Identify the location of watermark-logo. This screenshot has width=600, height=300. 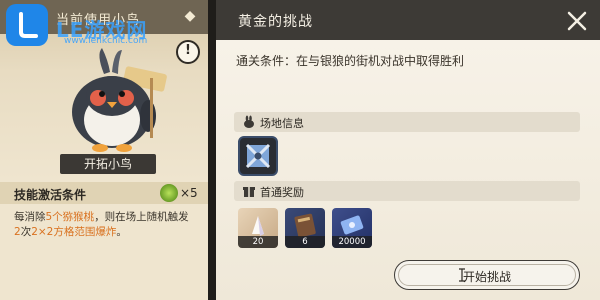
(27, 25).